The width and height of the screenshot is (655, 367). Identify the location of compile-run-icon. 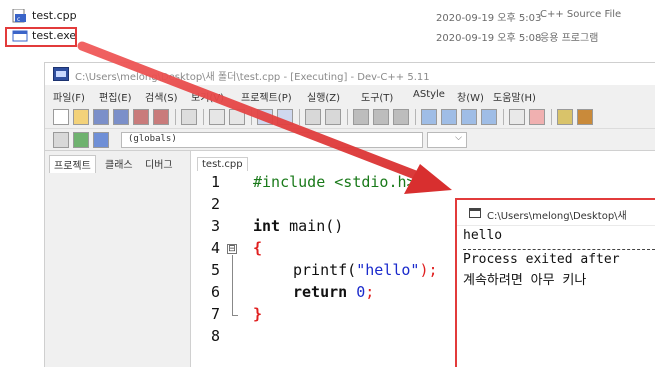
(469, 117).